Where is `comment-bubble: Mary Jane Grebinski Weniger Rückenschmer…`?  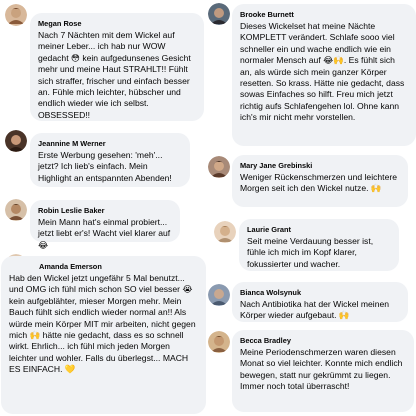 comment-bubble: Mary Jane Grebinski Weniger Rückenschmer… is located at coordinates (320, 181).